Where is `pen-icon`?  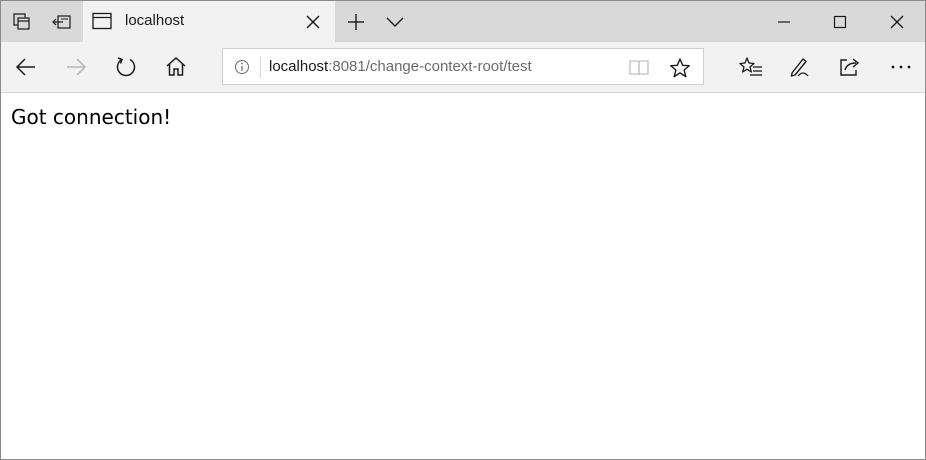
pen-icon is located at coordinates (799, 67).